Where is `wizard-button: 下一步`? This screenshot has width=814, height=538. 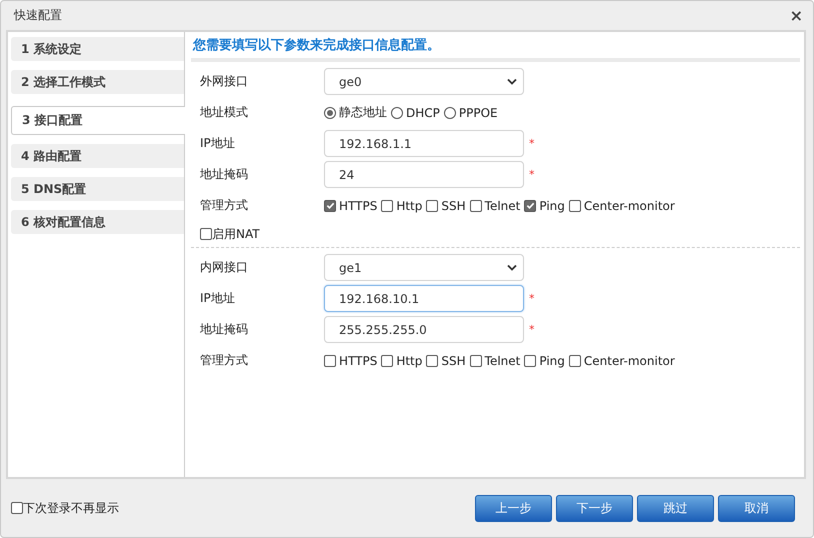
wizard-button: 下一步 is located at coordinates (594, 508).